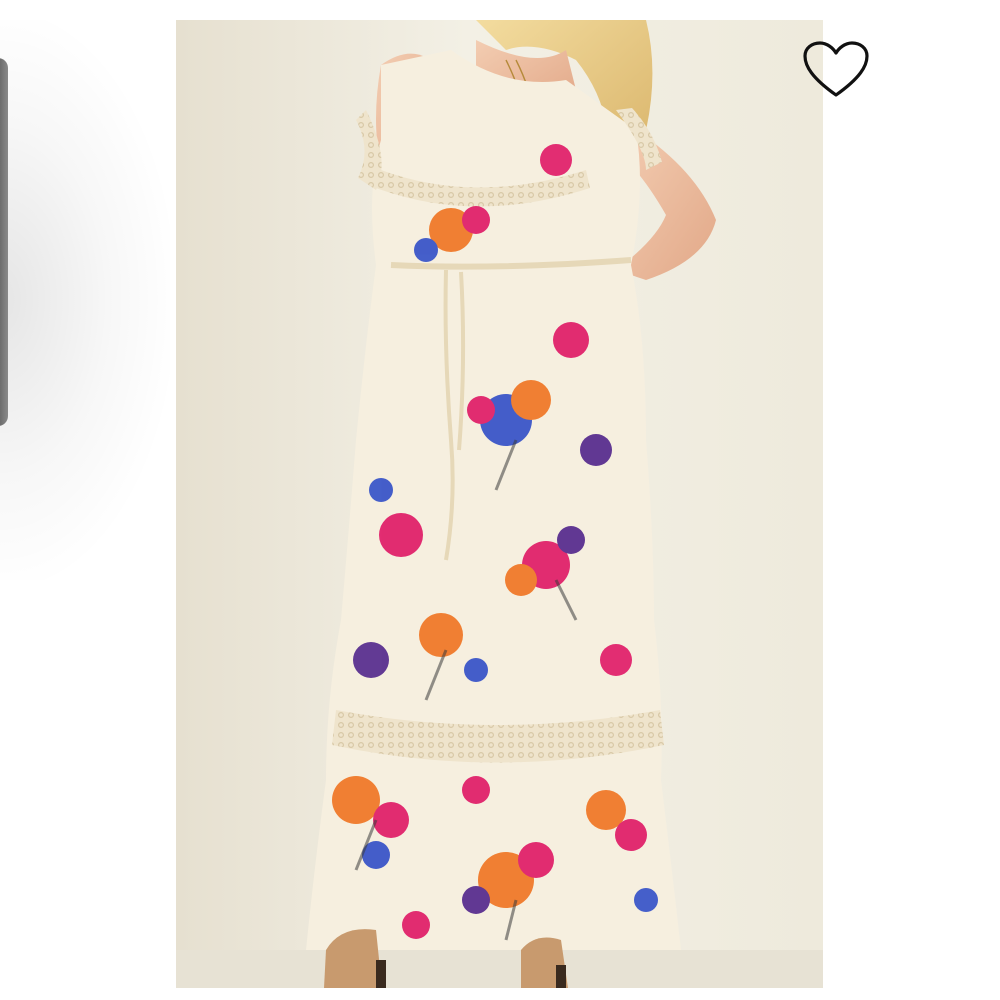 The height and width of the screenshot is (1000, 1000). I want to click on previous-image-shadow, so click(85, 300).